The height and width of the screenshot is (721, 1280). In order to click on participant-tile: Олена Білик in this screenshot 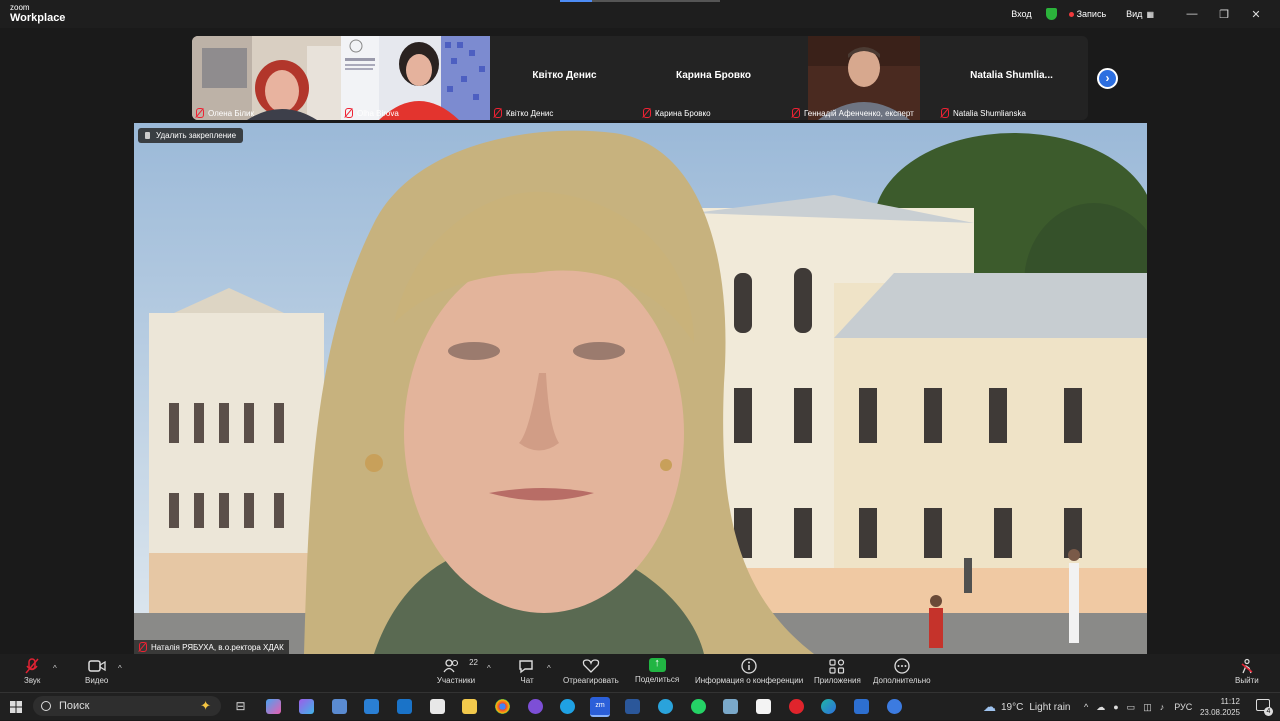, I will do `click(266, 78)`.